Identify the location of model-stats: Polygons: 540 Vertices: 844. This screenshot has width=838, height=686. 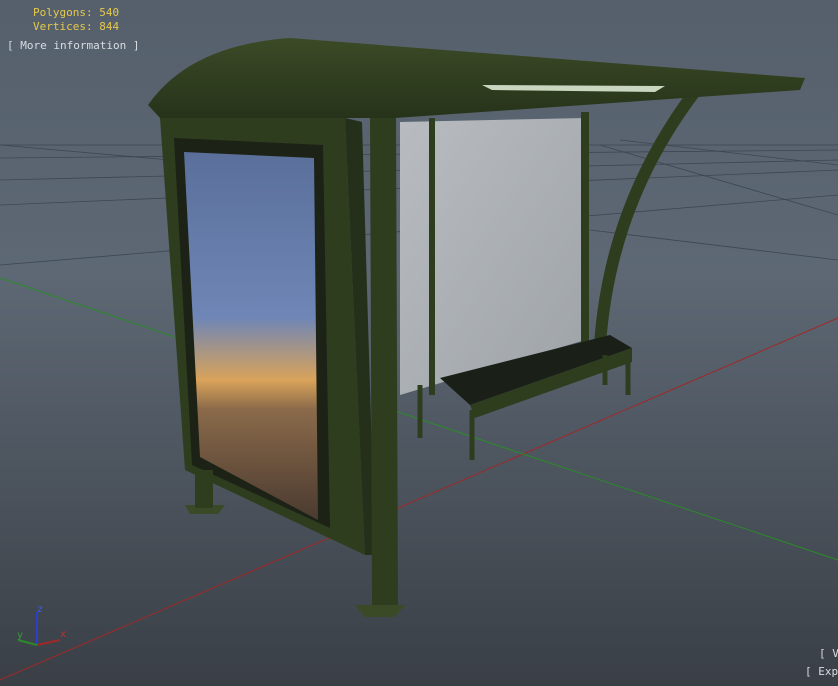
(76, 20).